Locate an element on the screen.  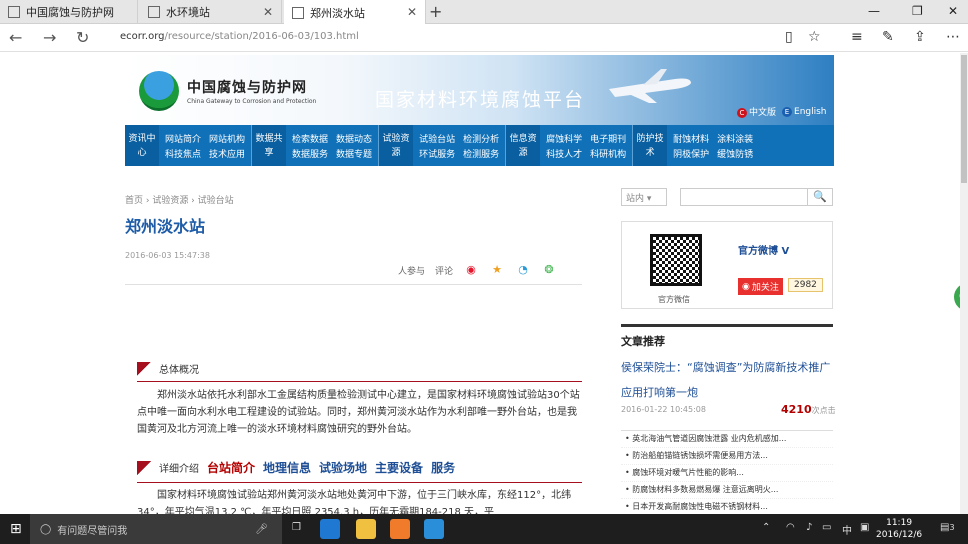
menu-item: 腐蚀科学 is located at coordinates (564, 138).